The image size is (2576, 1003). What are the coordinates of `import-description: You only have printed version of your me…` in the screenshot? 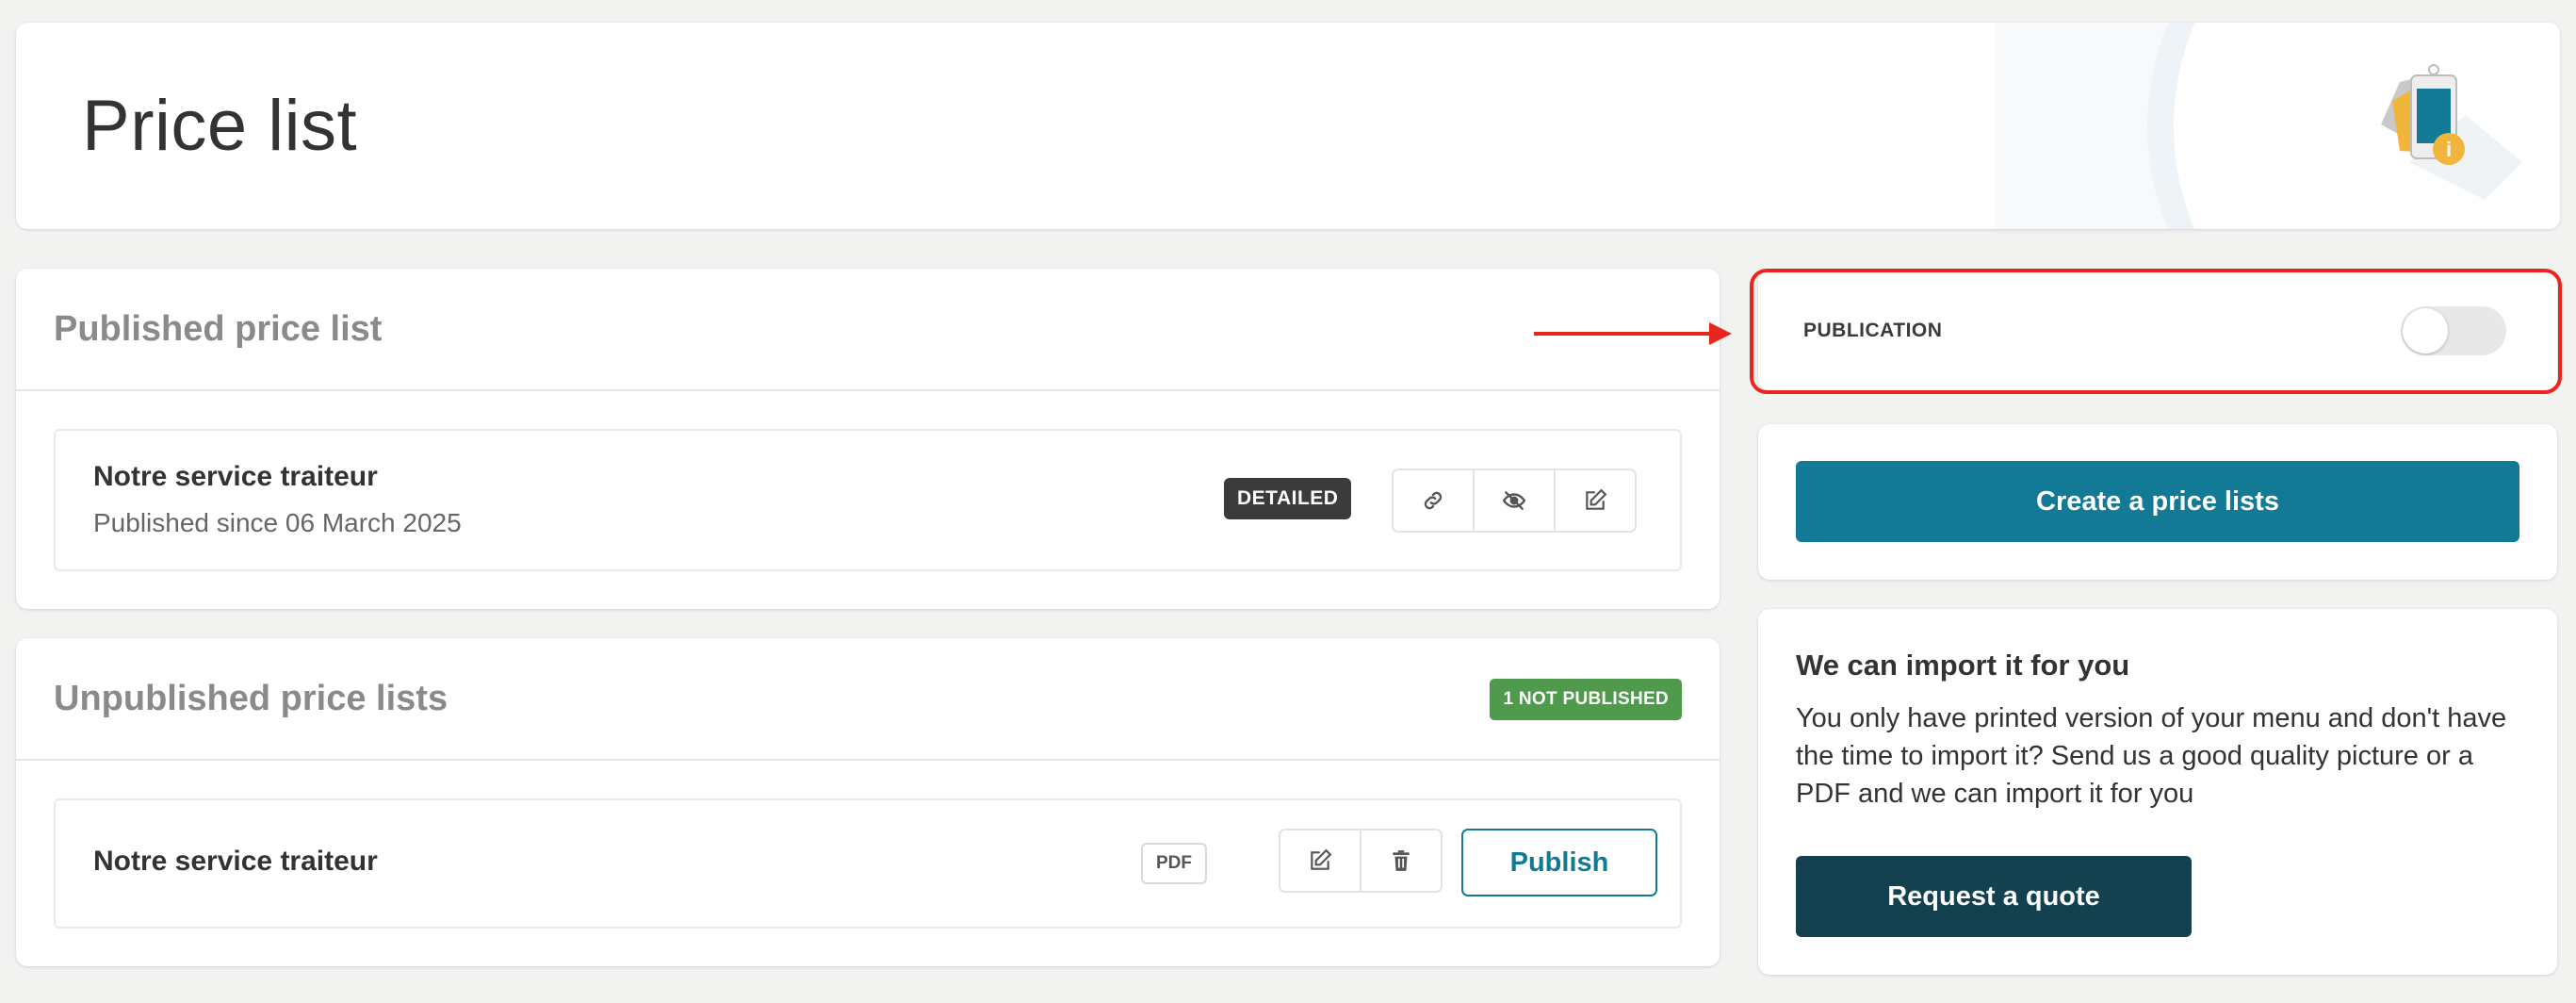 It's located at (2151, 756).